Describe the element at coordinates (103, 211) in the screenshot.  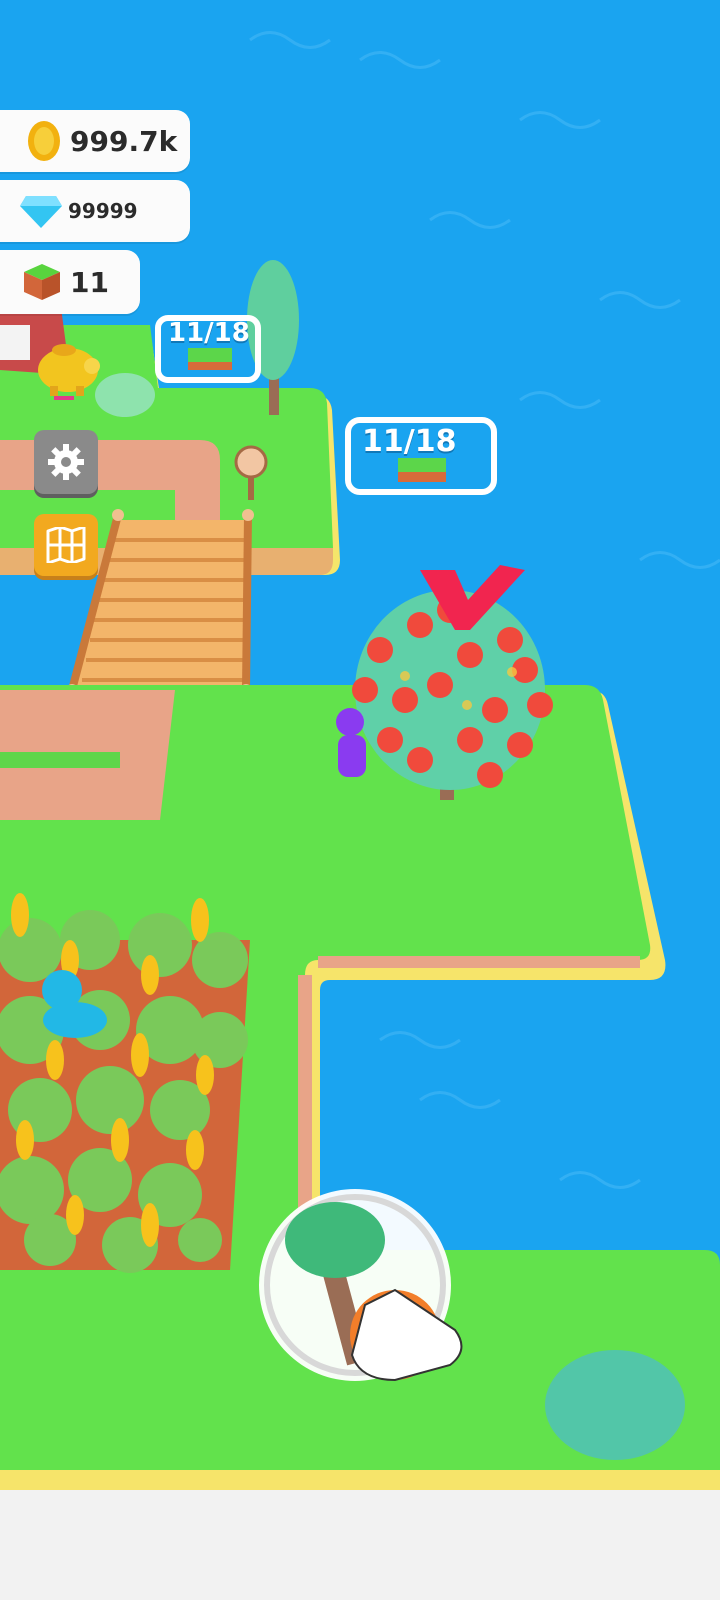
I see `gem-amount: 99999` at that location.